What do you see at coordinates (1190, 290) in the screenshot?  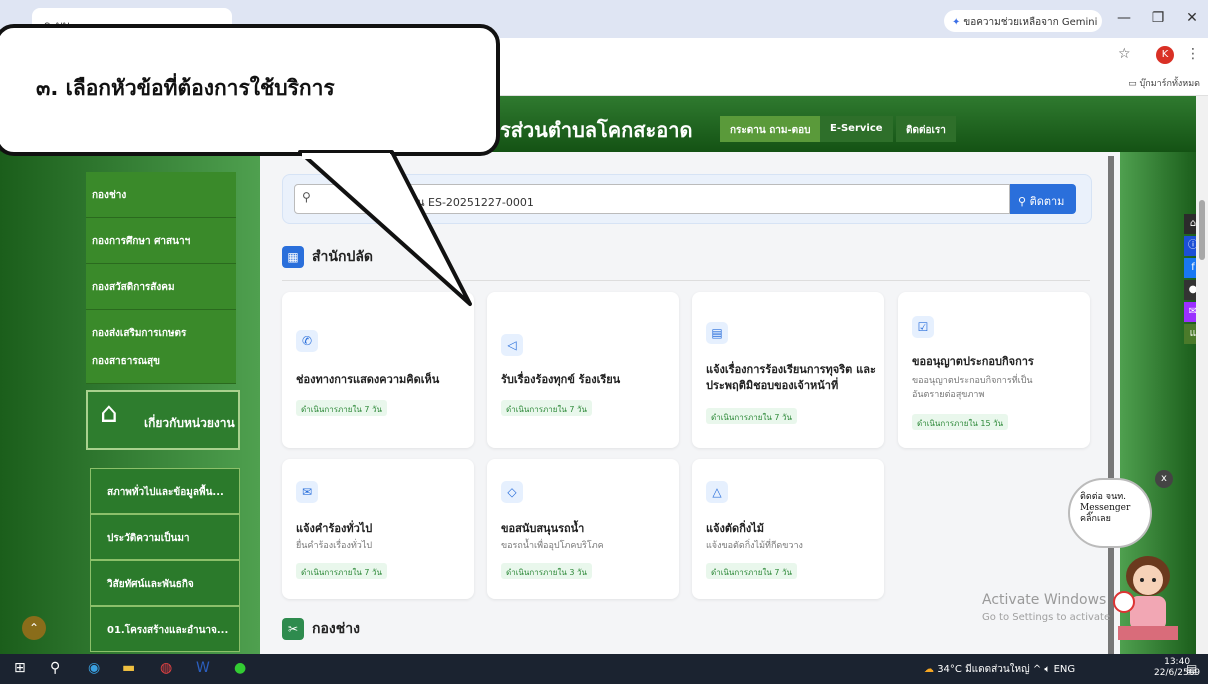 I see `user-icon: ●` at bounding box center [1190, 290].